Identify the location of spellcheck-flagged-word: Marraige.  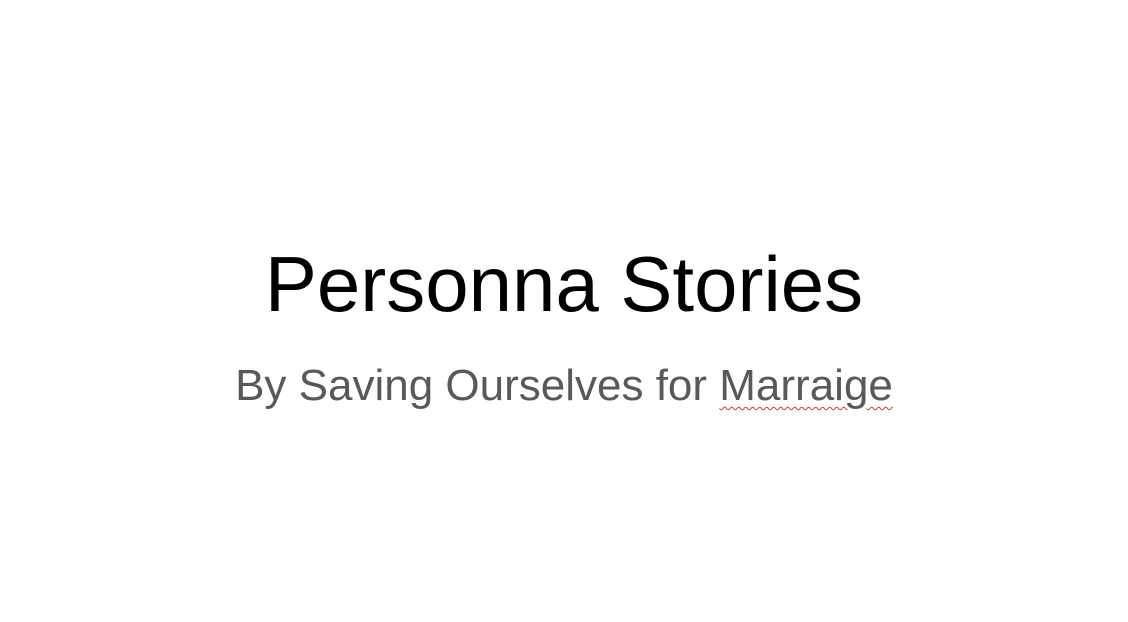
(806, 385).